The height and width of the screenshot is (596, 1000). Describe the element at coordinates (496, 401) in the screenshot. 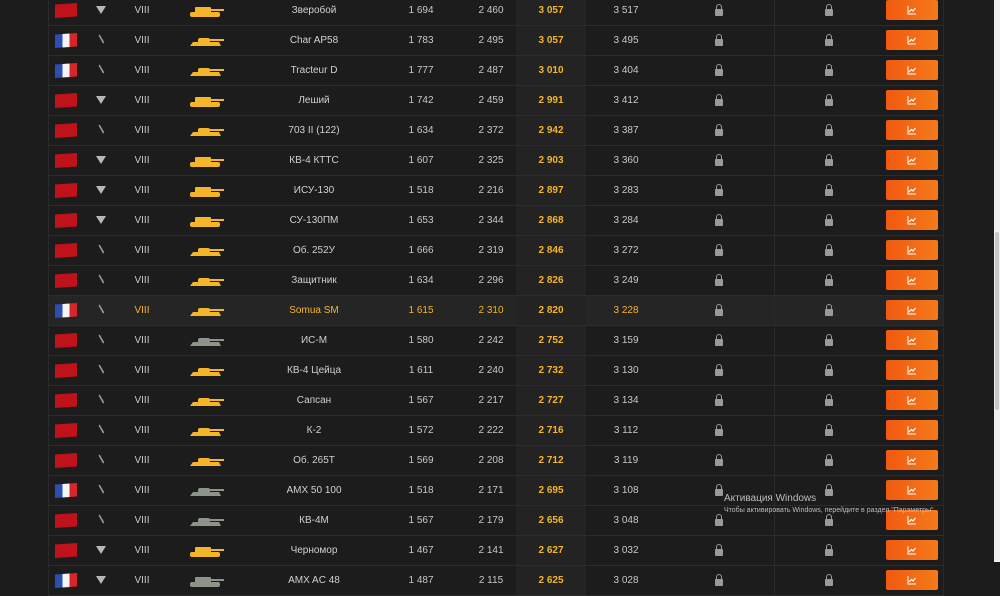

I see `table-row: // VIII Сапсан 1 567 2 217 2 727 3 134` at that location.